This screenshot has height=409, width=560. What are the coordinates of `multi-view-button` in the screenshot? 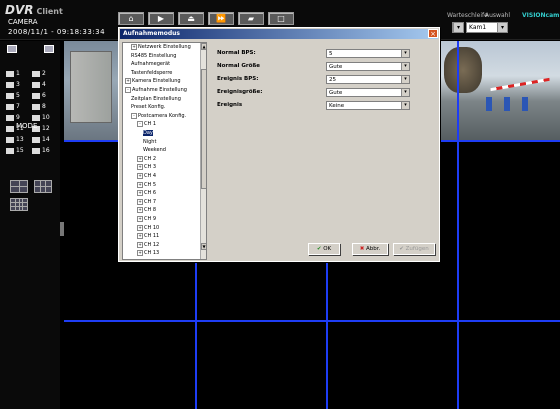 It's located at (19, 204).